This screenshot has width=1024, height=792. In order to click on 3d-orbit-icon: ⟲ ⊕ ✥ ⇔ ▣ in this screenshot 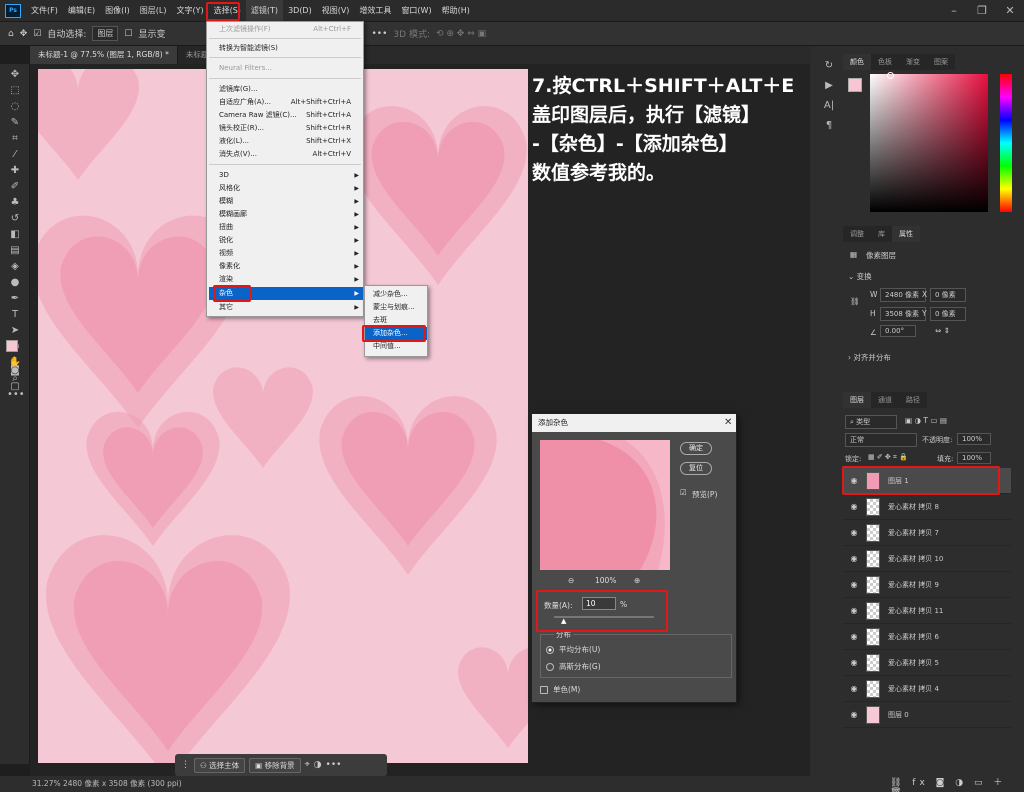, I will do `click(461, 34)`.